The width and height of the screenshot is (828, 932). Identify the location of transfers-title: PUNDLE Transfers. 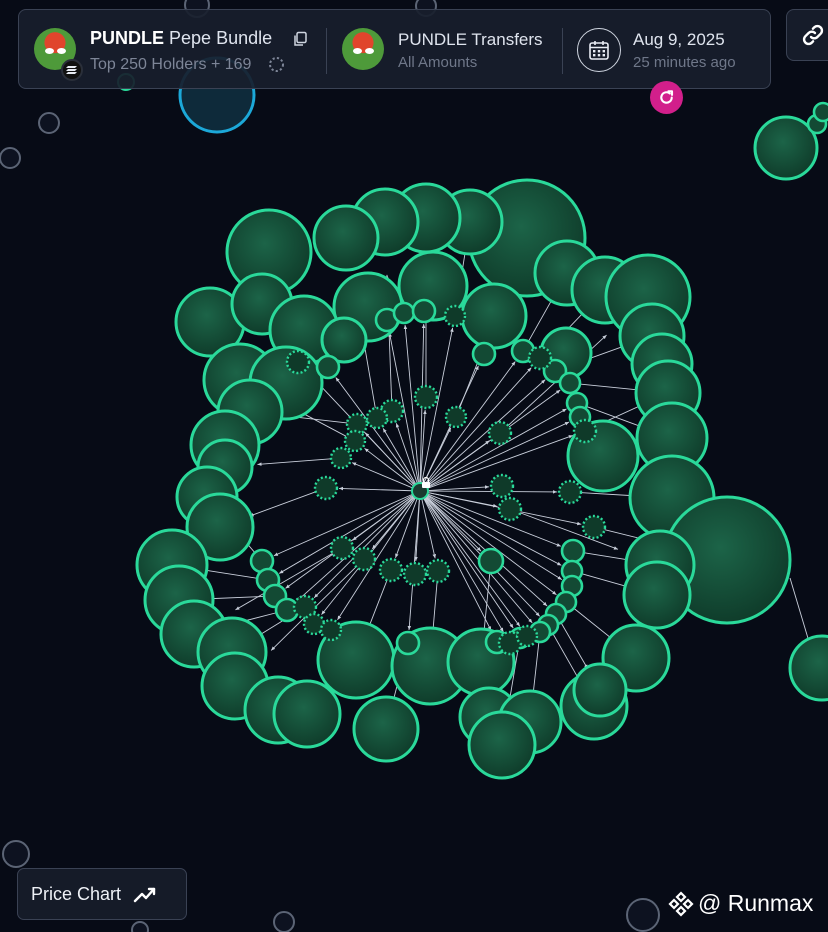
(470, 40).